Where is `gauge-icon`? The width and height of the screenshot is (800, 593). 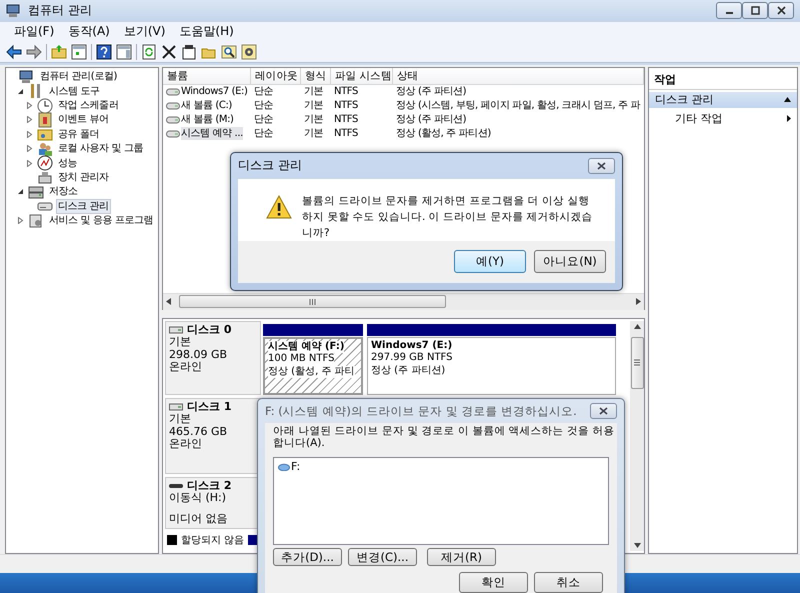 gauge-icon is located at coordinates (45, 163).